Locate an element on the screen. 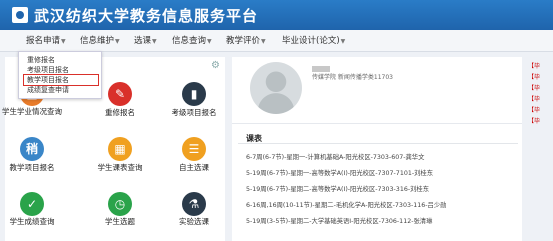 This screenshot has height=241, width=553. register-icon: 稍 is located at coordinates (32, 149).